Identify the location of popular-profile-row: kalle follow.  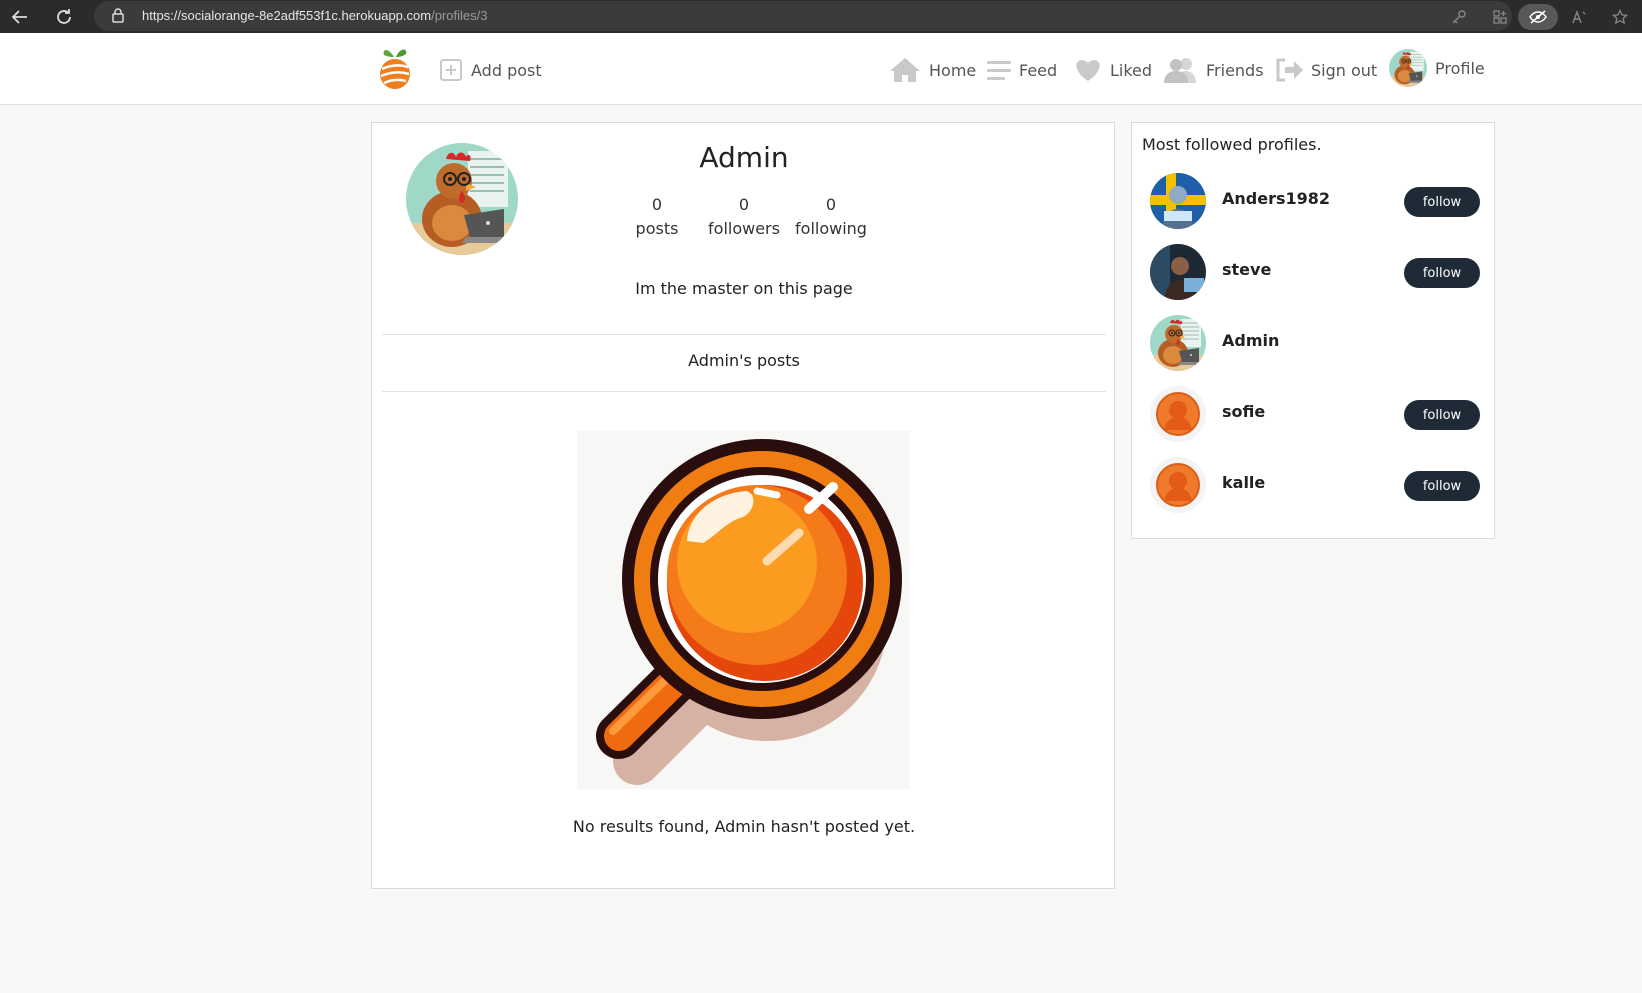
(1315, 485).